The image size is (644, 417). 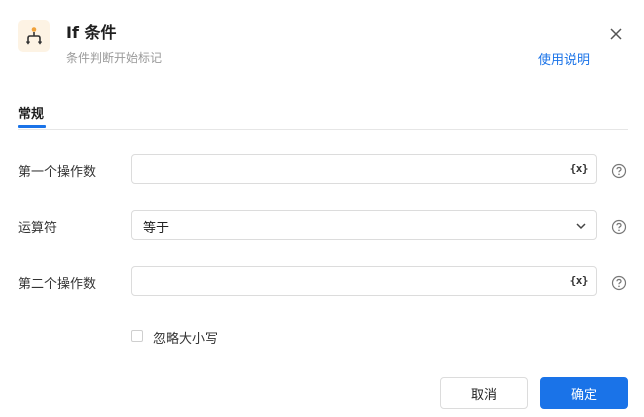 I want to click on ignore-case-label: 忽略大小写, so click(x=185, y=337).